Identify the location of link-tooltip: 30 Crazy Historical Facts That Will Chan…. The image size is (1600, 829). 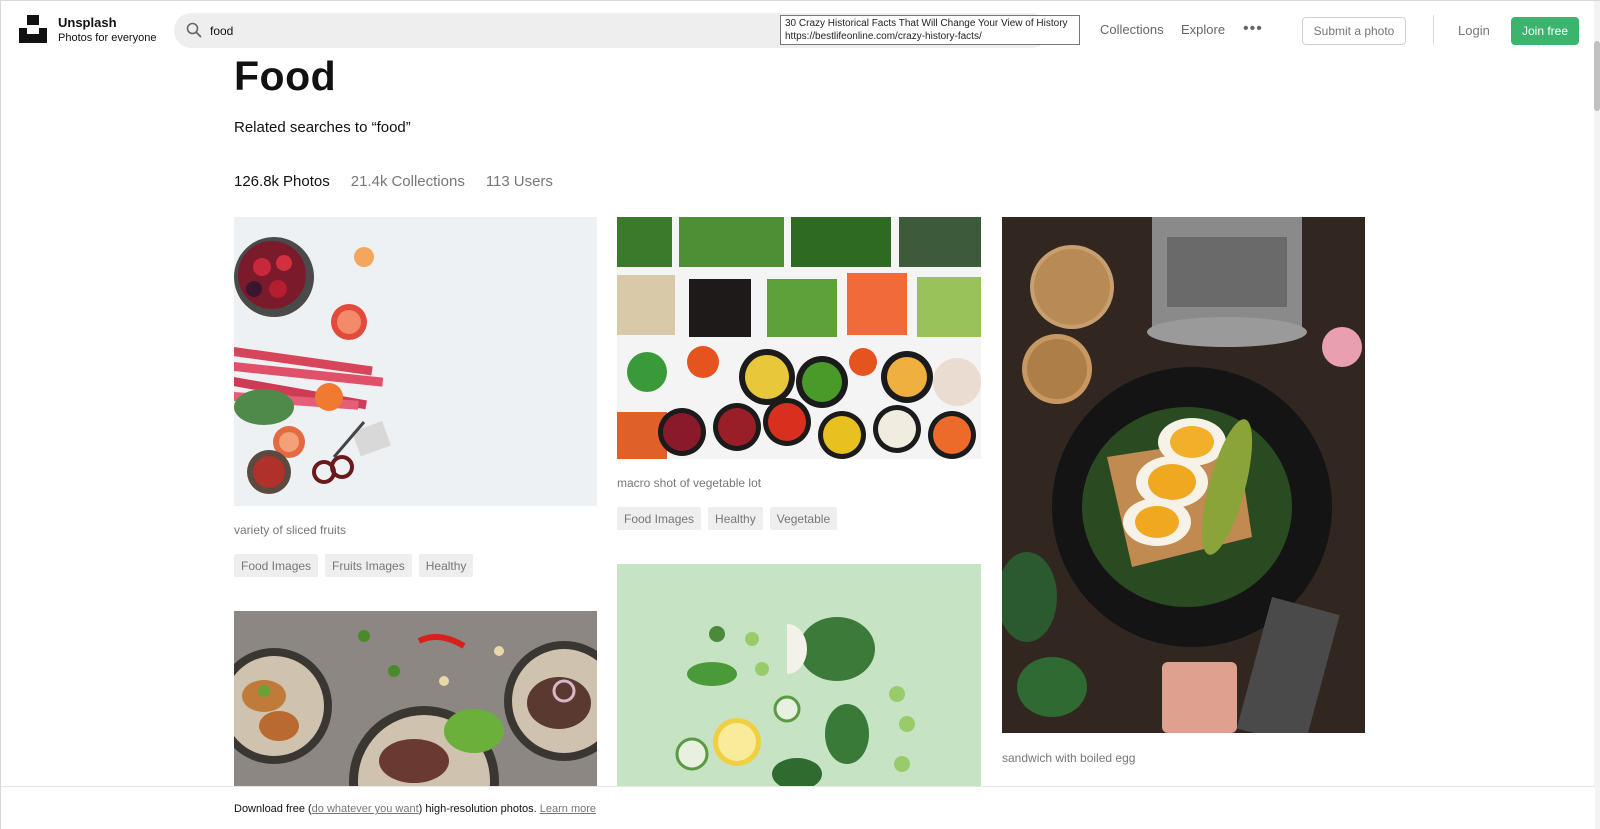
(930, 30).